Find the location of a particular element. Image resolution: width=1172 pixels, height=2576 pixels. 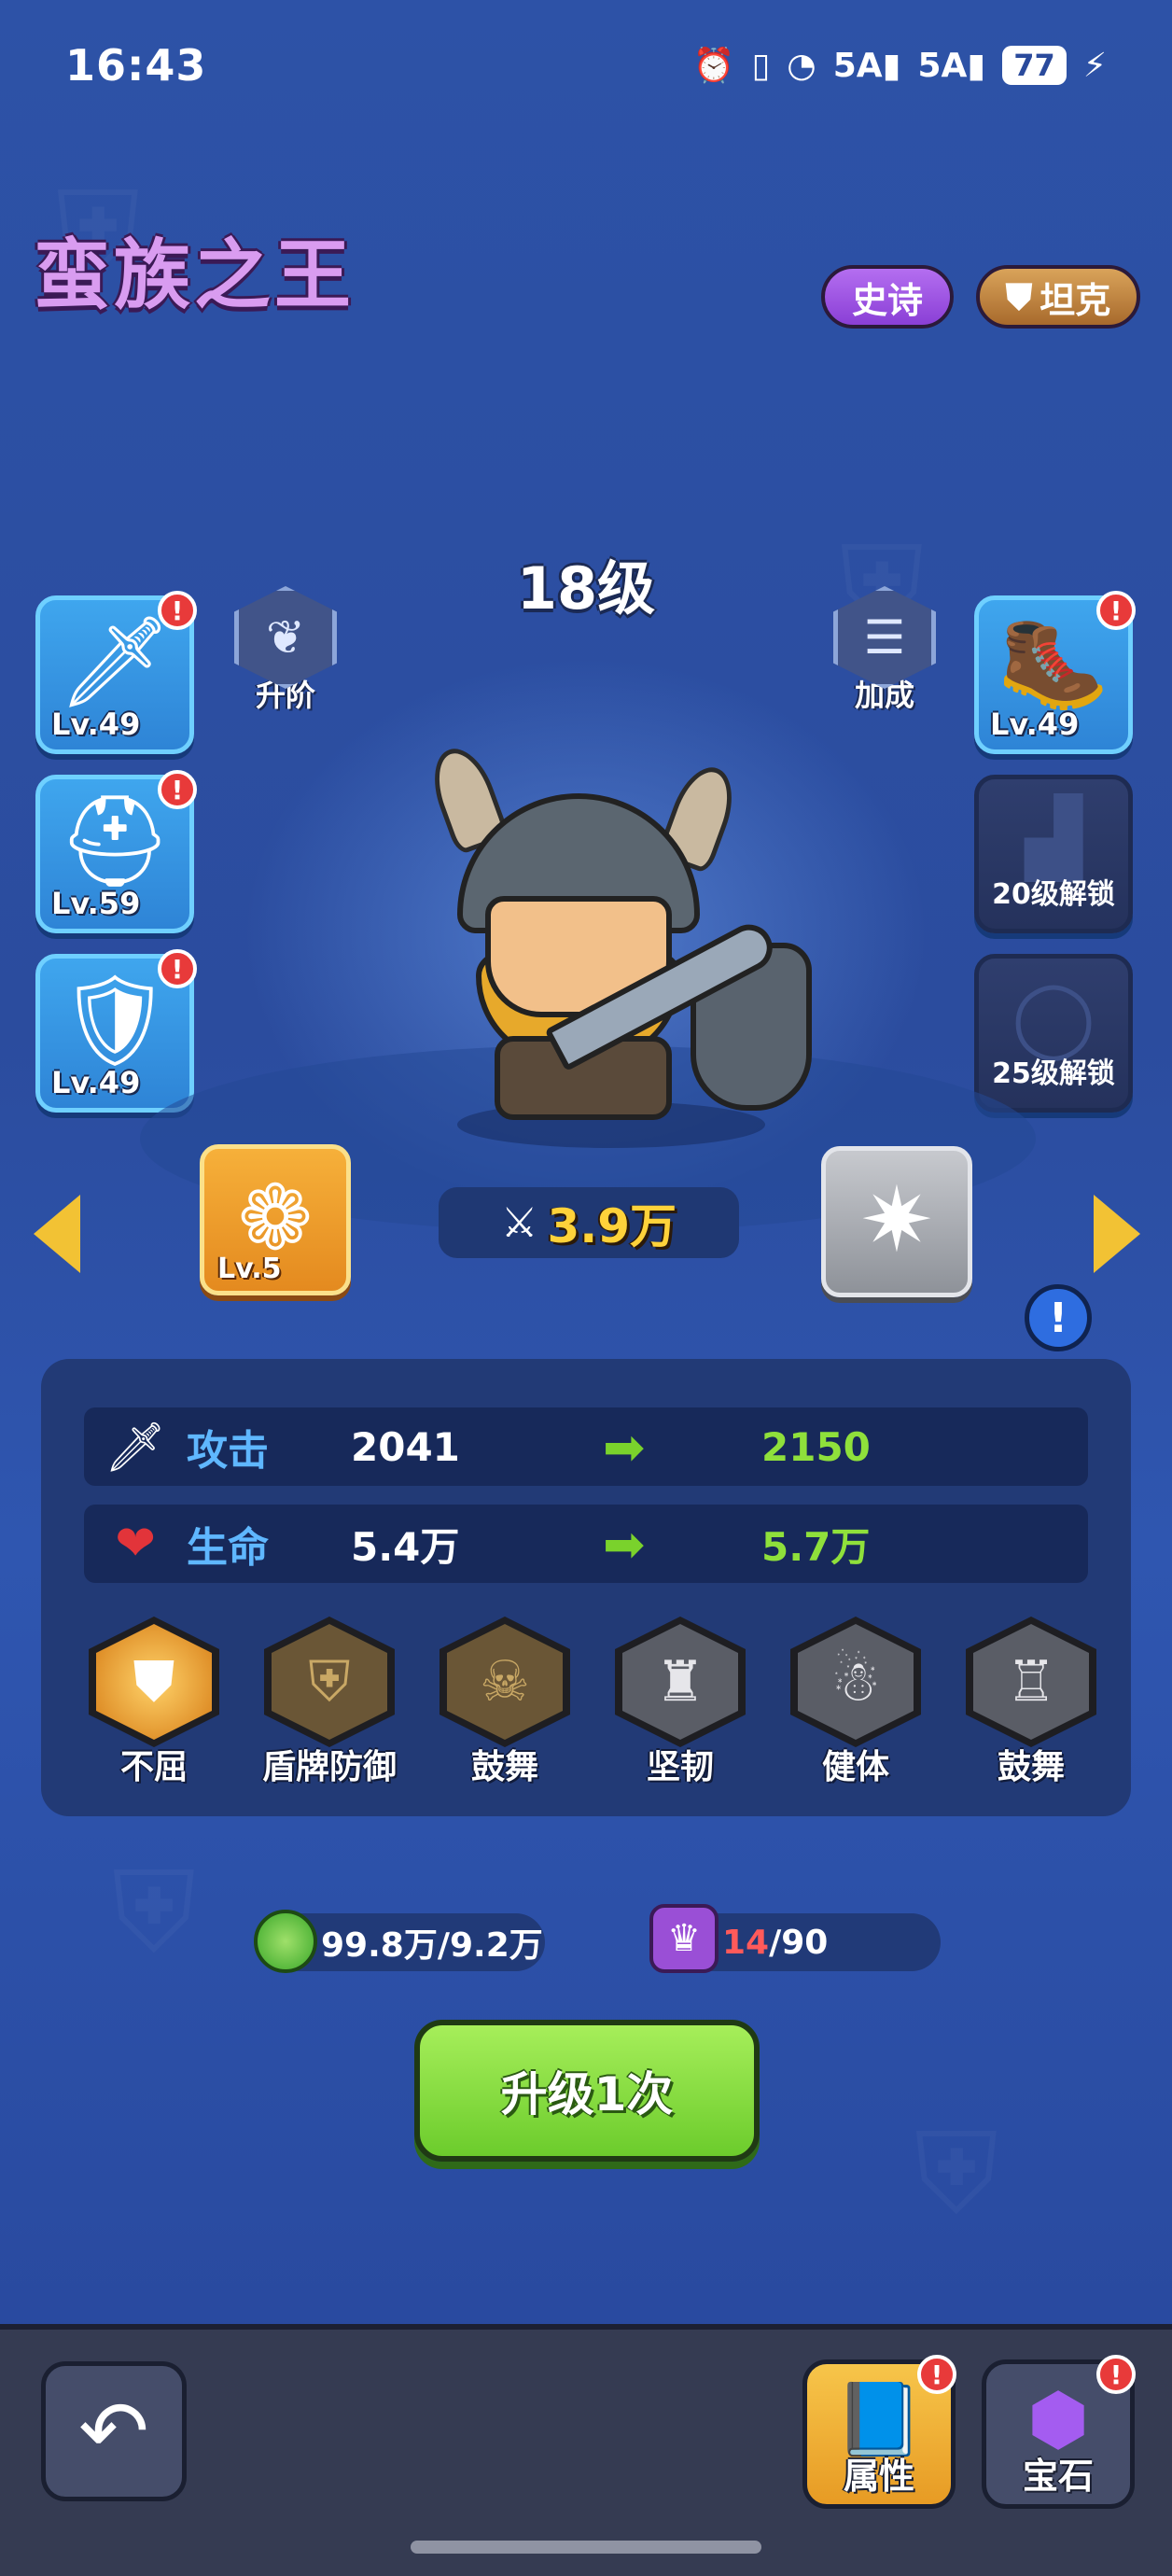

skill-fitness: ☃ 健体 is located at coordinates (856, 1702).